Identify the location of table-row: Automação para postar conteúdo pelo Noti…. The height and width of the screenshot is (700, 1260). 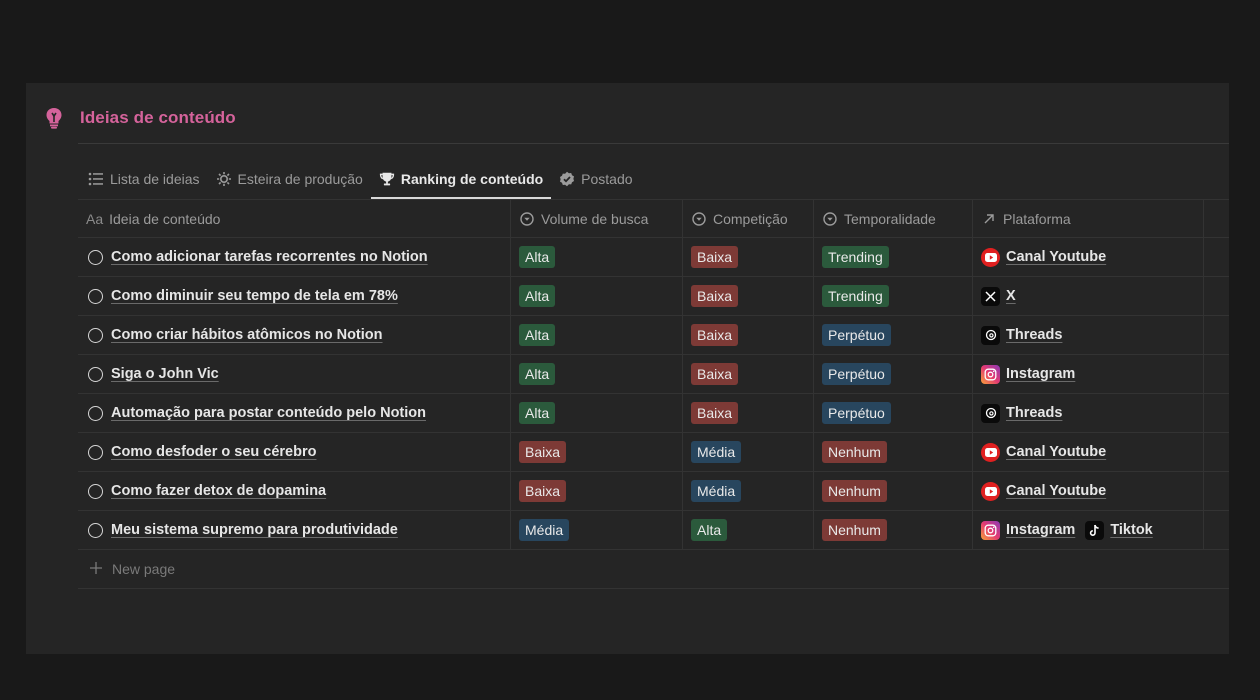
(653, 413).